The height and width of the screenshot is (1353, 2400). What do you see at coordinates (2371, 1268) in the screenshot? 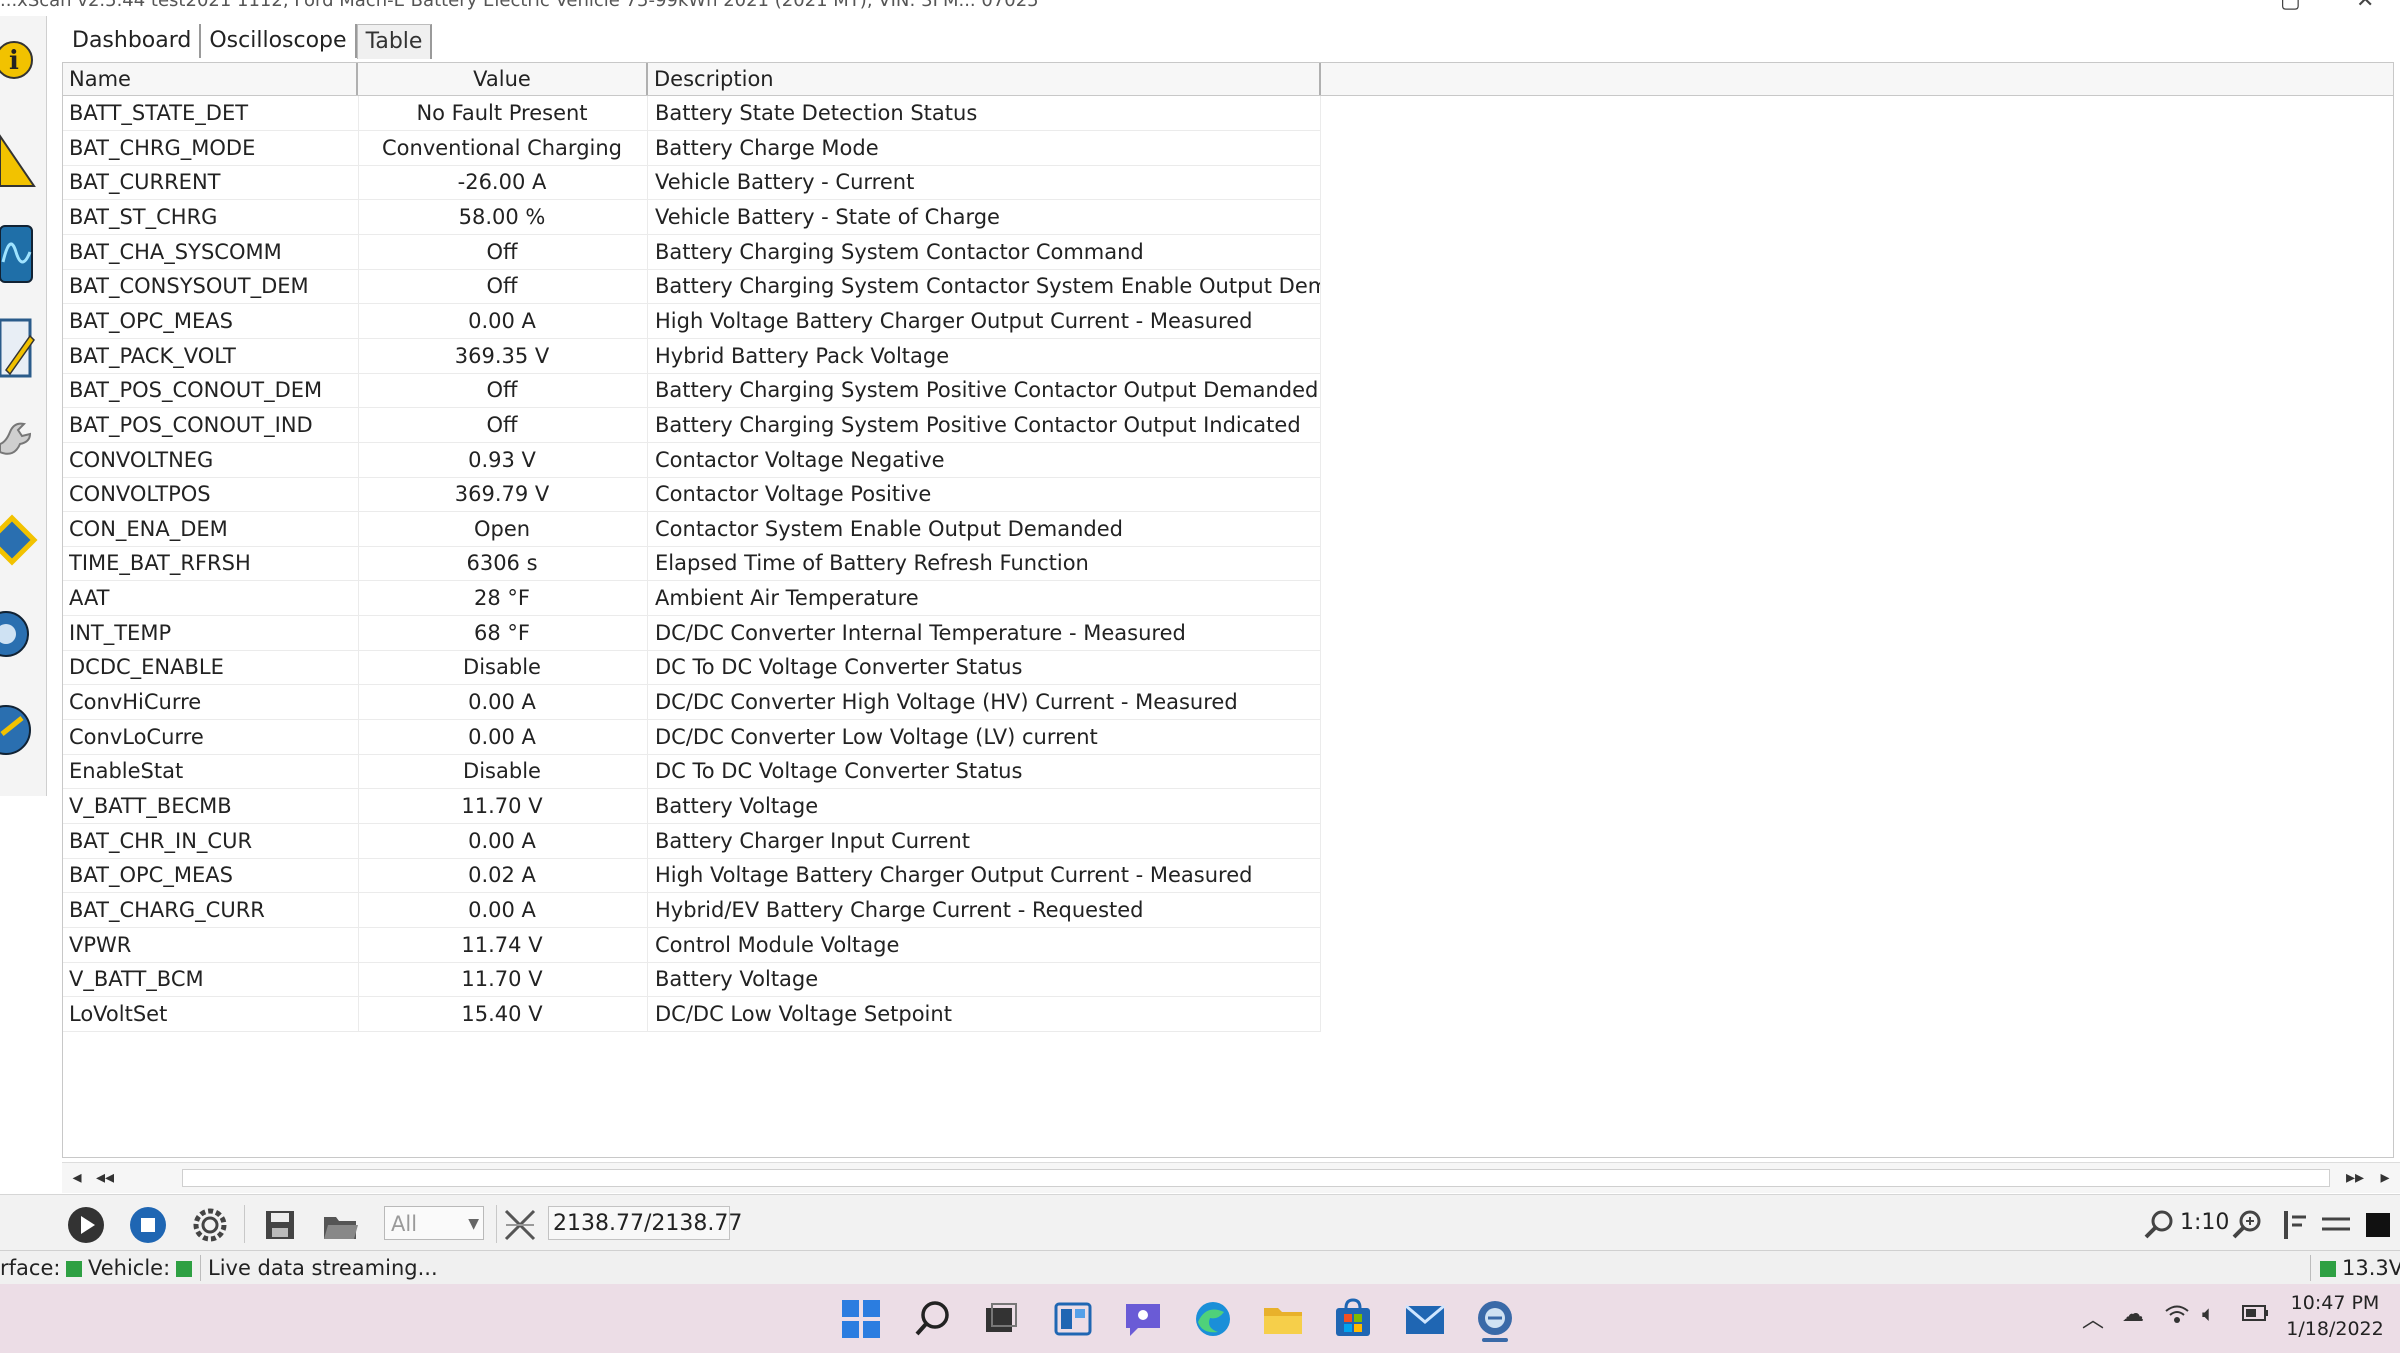
I see `voltage-value: 13.3V` at bounding box center [2371, 1268].